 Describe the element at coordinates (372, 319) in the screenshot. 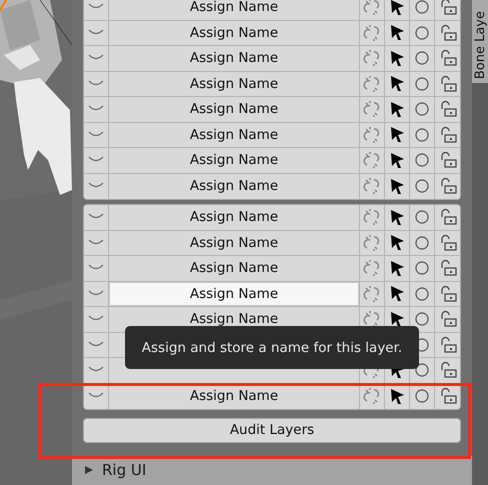

I see `broken-link-icon` at that location.